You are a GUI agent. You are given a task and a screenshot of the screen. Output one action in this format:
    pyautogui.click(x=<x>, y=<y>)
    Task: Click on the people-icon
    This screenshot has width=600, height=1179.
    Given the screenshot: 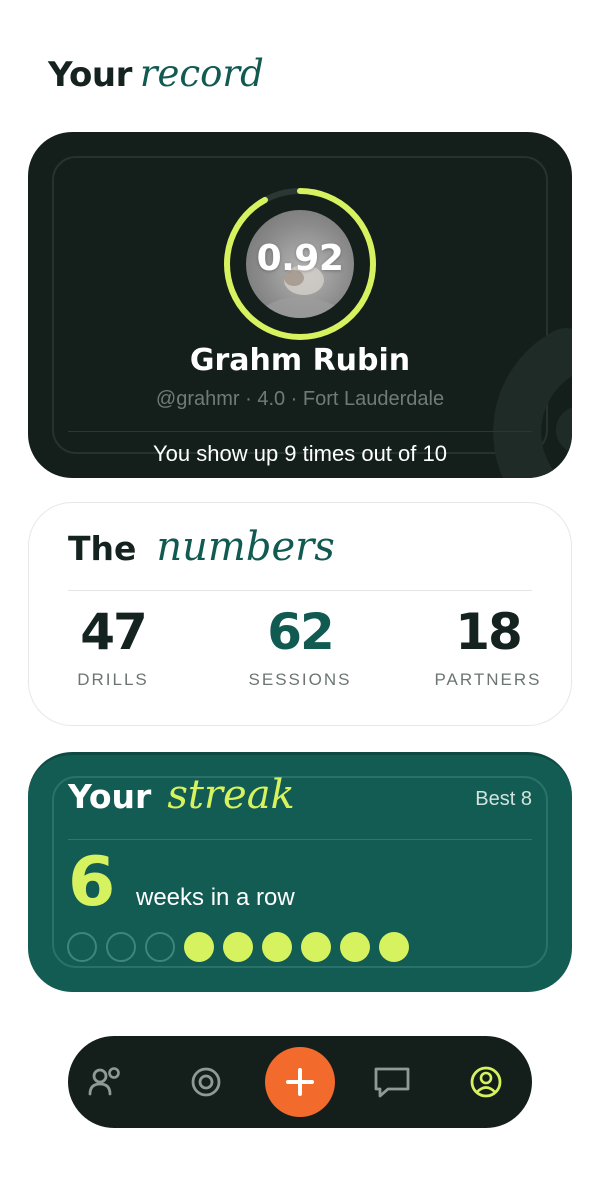 What is the action you would take?
    pyautogui.click(x=104, y=1081)
    